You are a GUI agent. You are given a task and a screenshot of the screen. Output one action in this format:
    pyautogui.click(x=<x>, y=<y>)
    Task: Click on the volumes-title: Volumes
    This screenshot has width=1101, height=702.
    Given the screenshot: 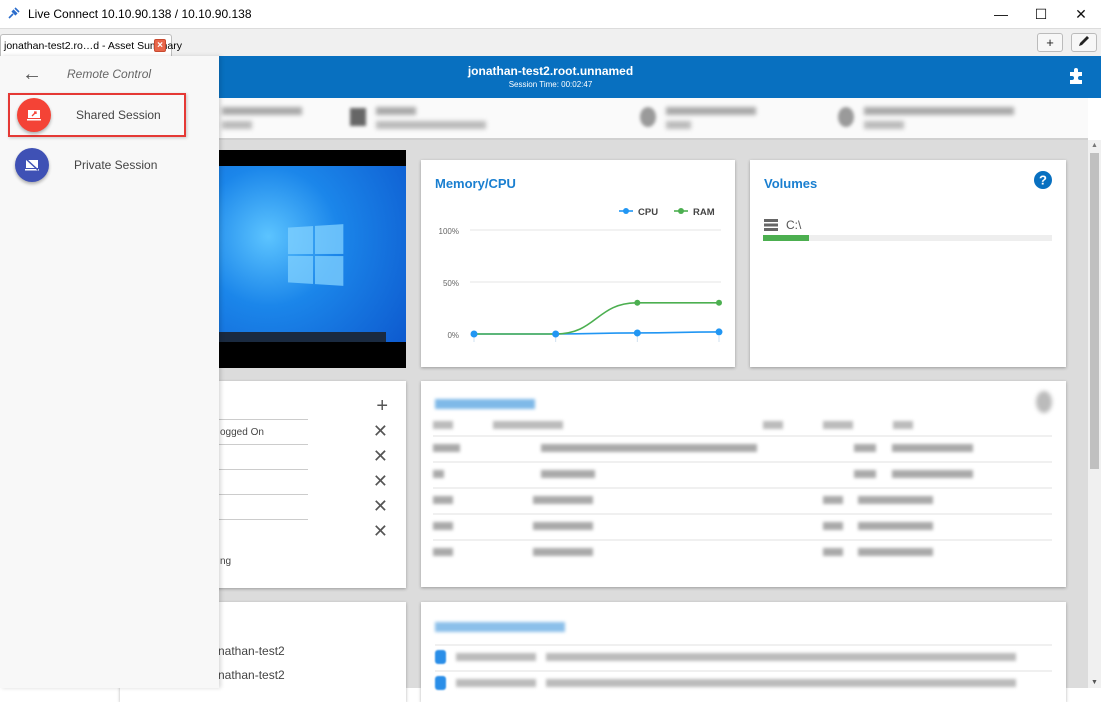 What is the action you would take?
    pyautogui.click(x=791, y=183)
    